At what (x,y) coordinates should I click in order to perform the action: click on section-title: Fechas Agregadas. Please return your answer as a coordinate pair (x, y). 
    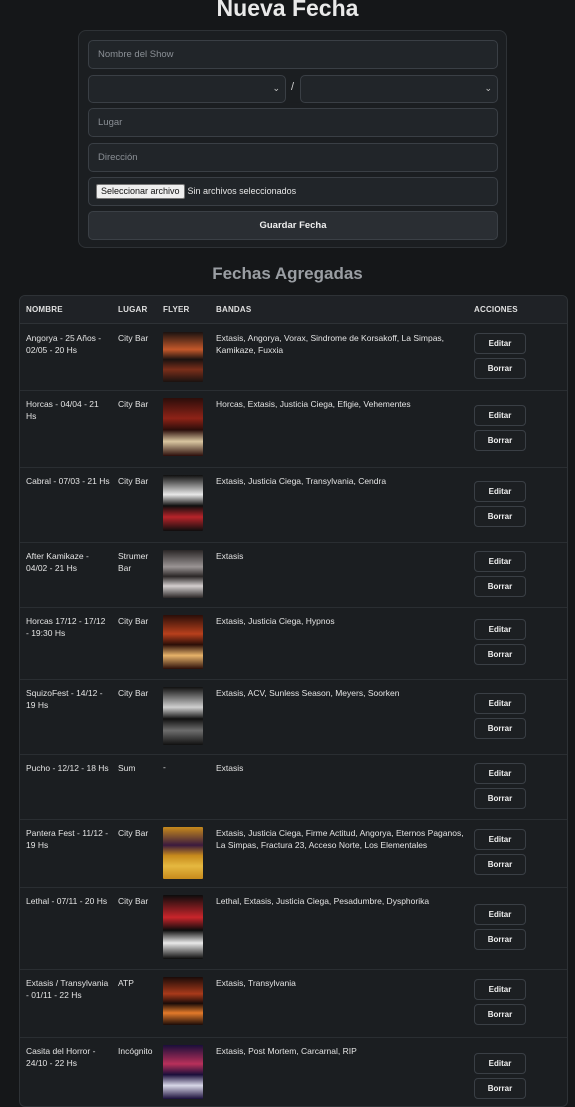
    Looking at the image, I should click on (287, 273).